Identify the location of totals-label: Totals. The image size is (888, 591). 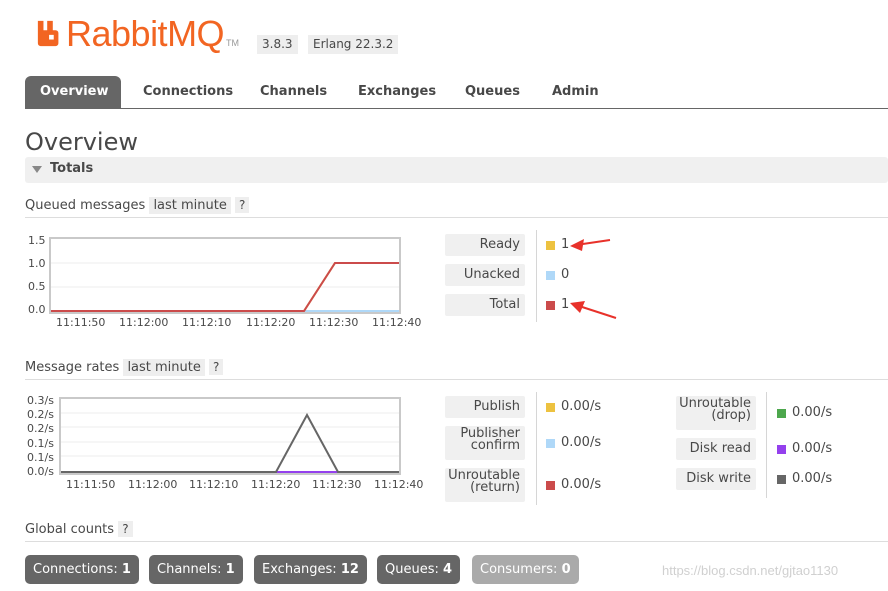
(72, 168).